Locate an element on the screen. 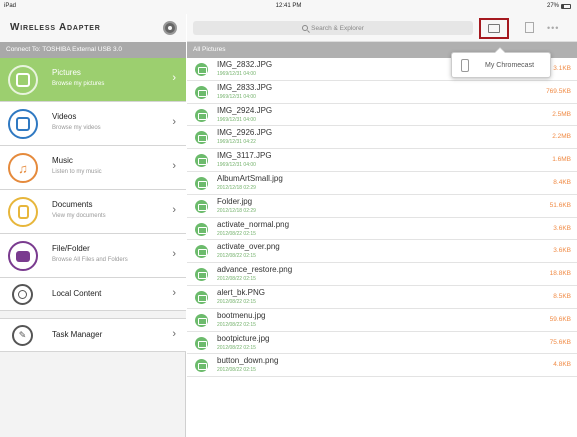 This screenshot has height=437, width=577. sidebar-item-task-manager: ✎ Task Manager › is located at coordinates (93, 335).